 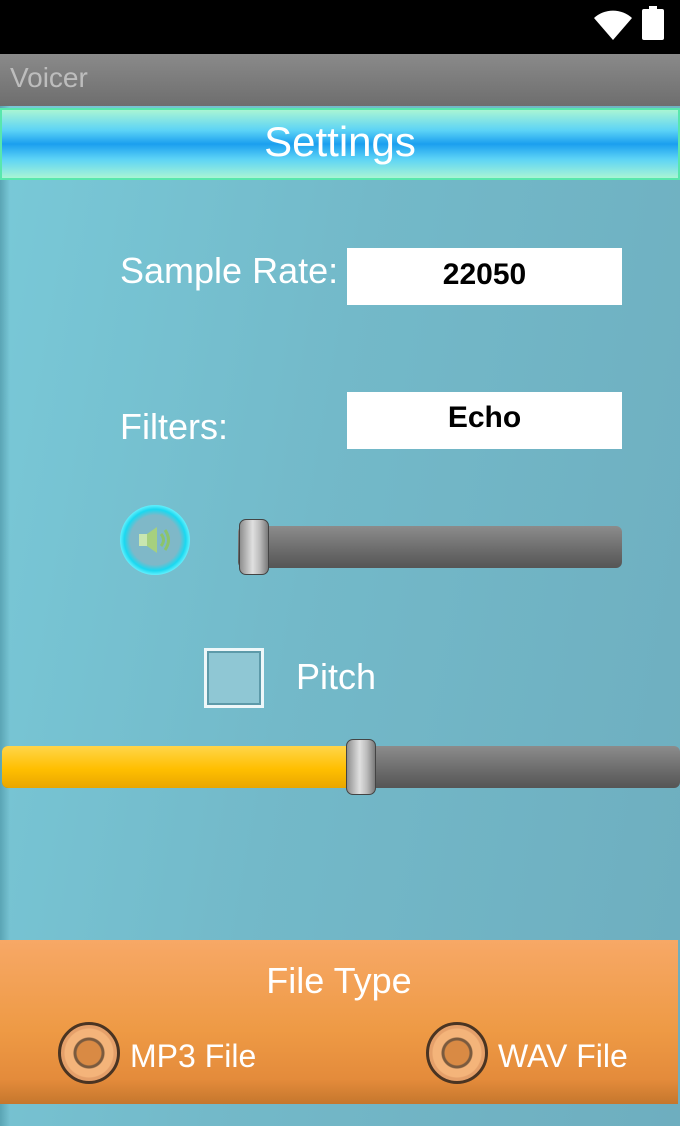 I want to click on file-type-title: File Type, so click(x=339, y=980).